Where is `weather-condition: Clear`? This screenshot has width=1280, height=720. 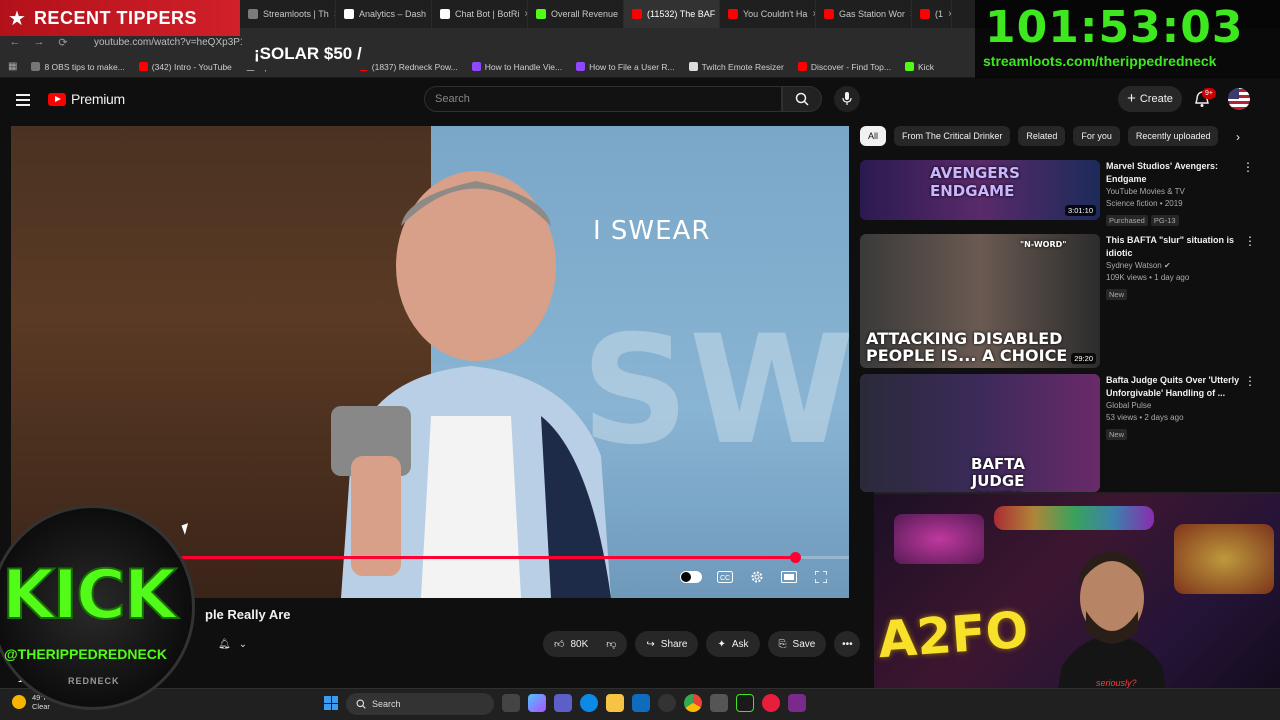 weather-condition: Clear is located at coordinates (41, 706).